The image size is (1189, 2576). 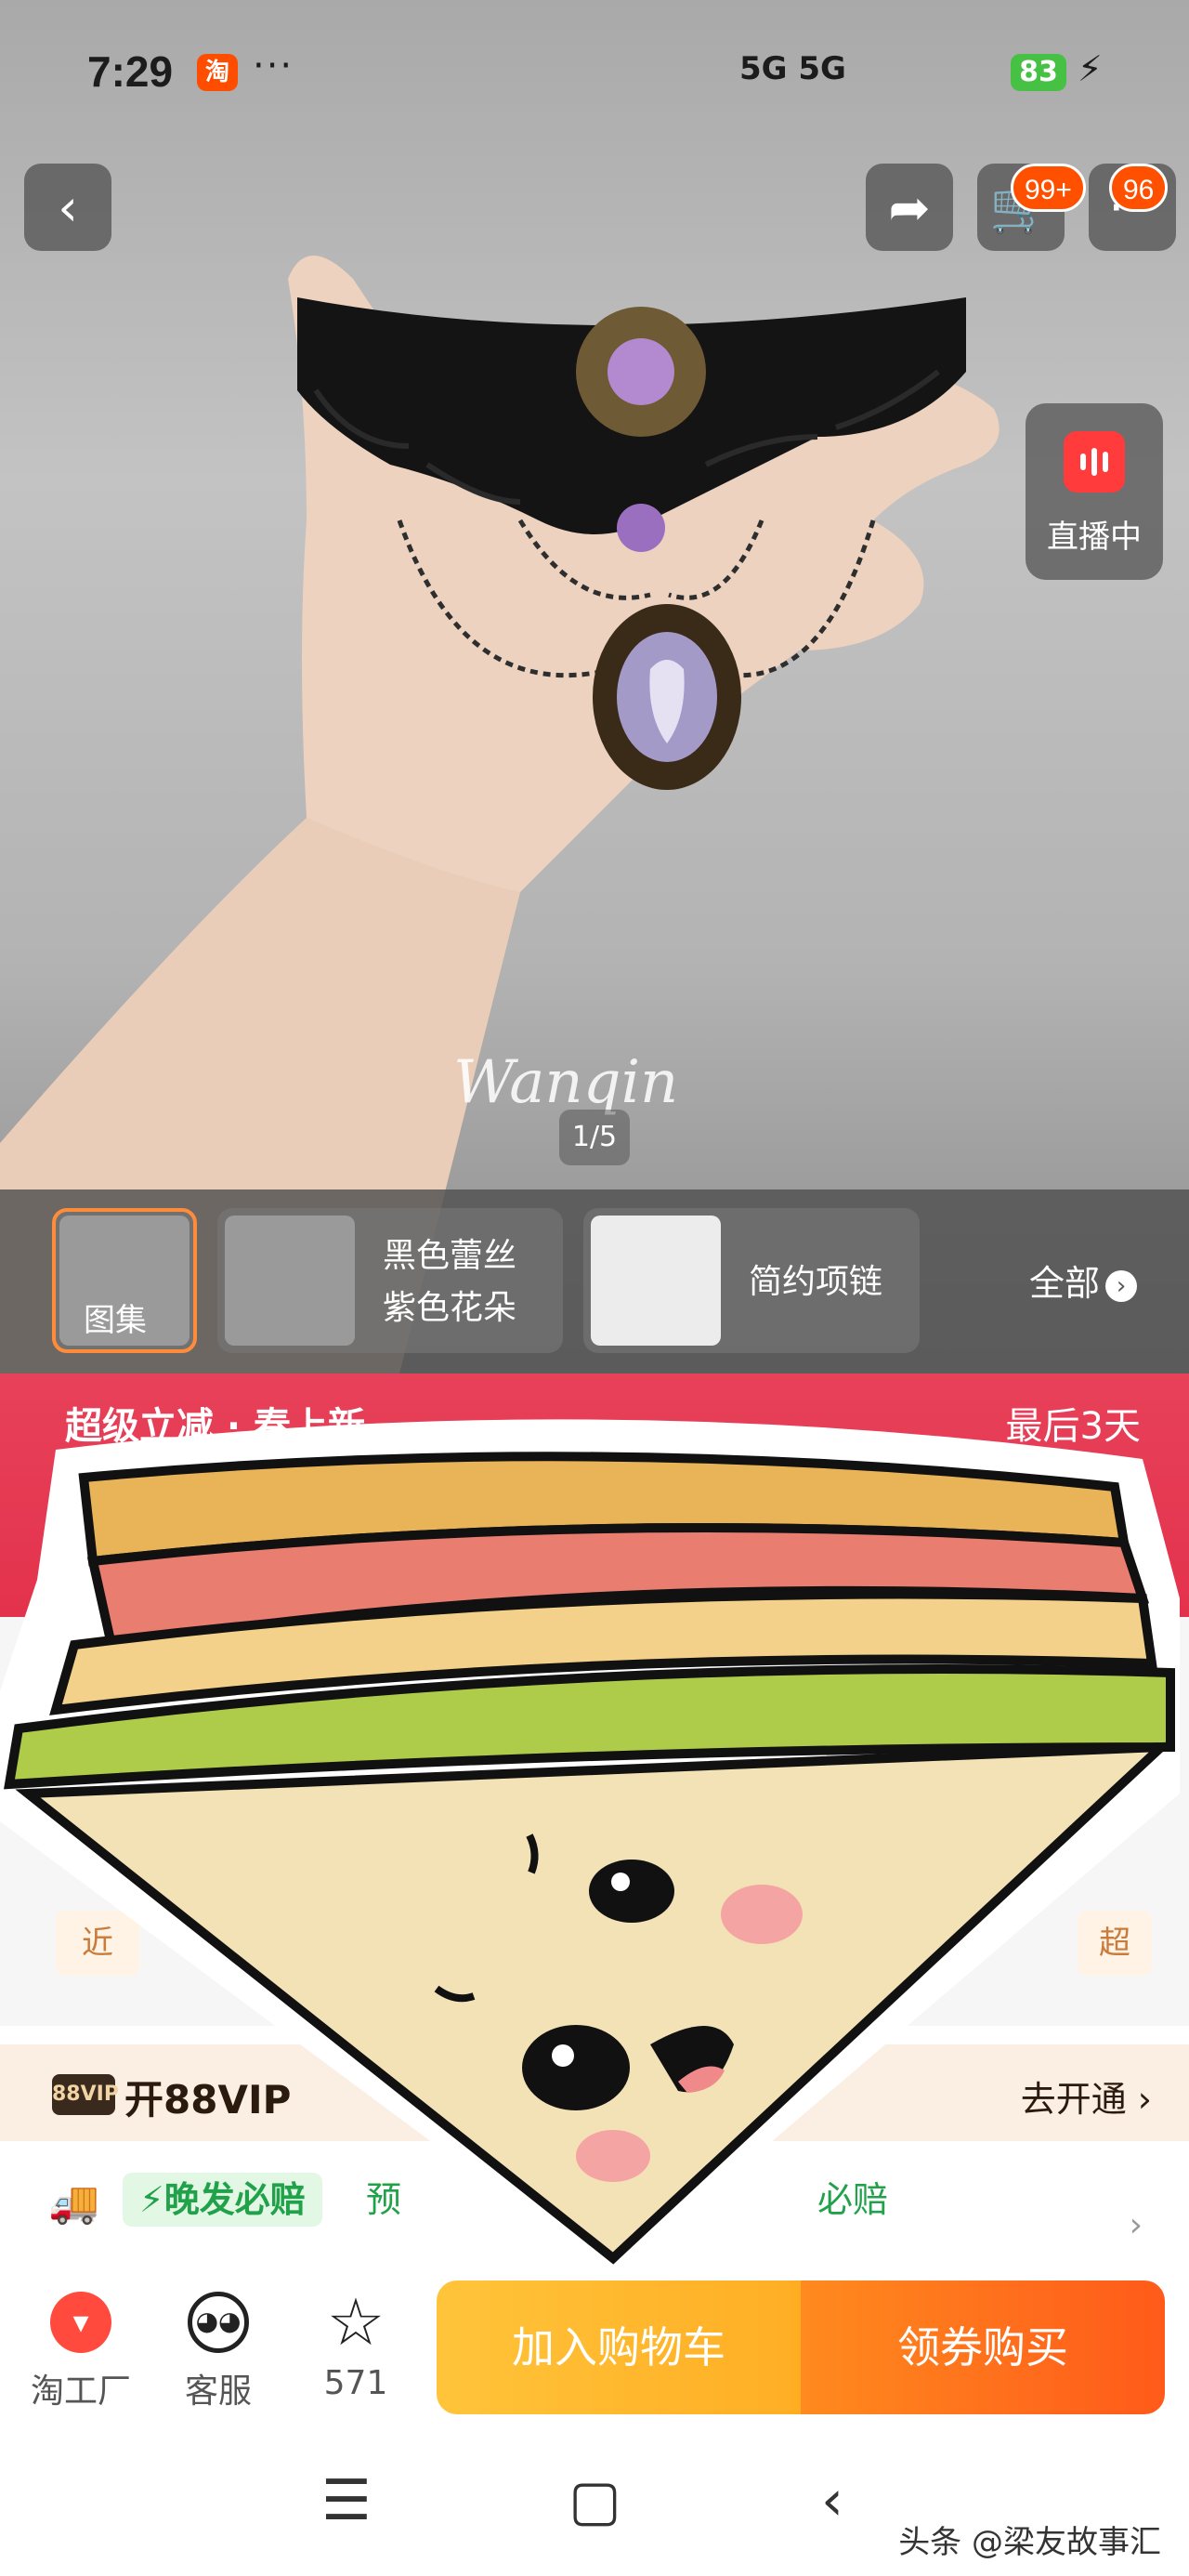 What do you see at coordinates (208, 2100) in the screenshot?
I see `vip-text: 开88VIP` at bounding box center [208, 2100].